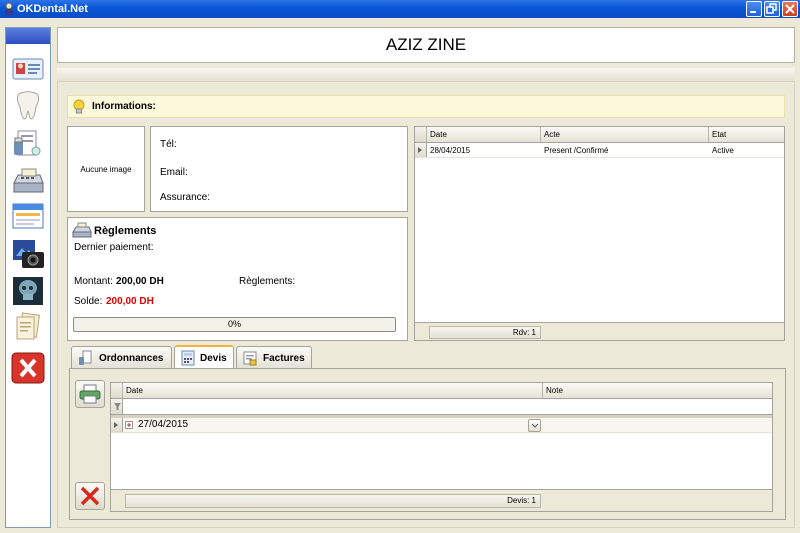 This screenshot has width=800, height=533. I want to click on column-header-acte: Acte, so click(625, 134).